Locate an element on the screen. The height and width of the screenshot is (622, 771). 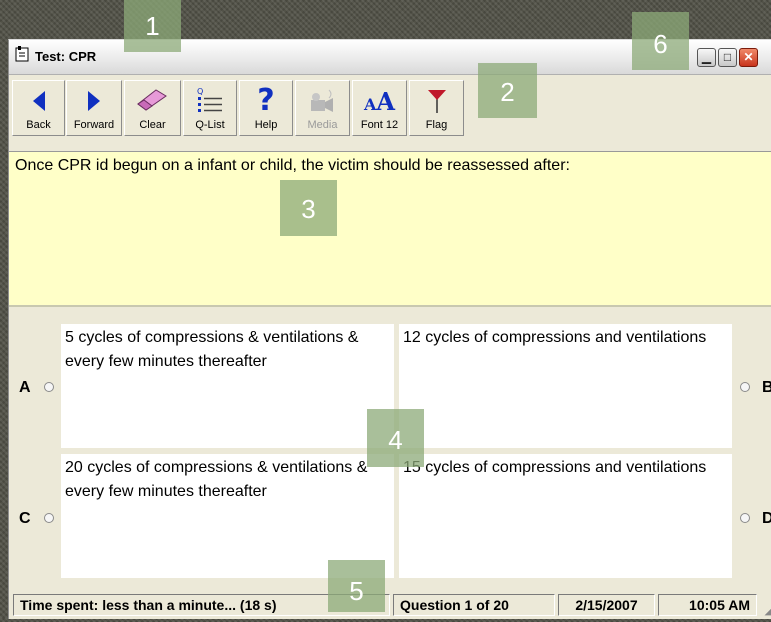
help-icon: ? is located at coordinates (266, 100).